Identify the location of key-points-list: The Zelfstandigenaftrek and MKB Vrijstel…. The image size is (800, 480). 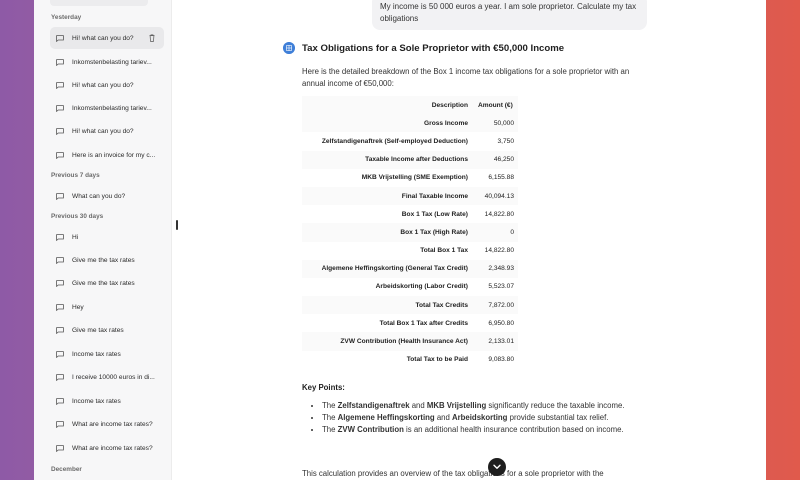
(482, 418).